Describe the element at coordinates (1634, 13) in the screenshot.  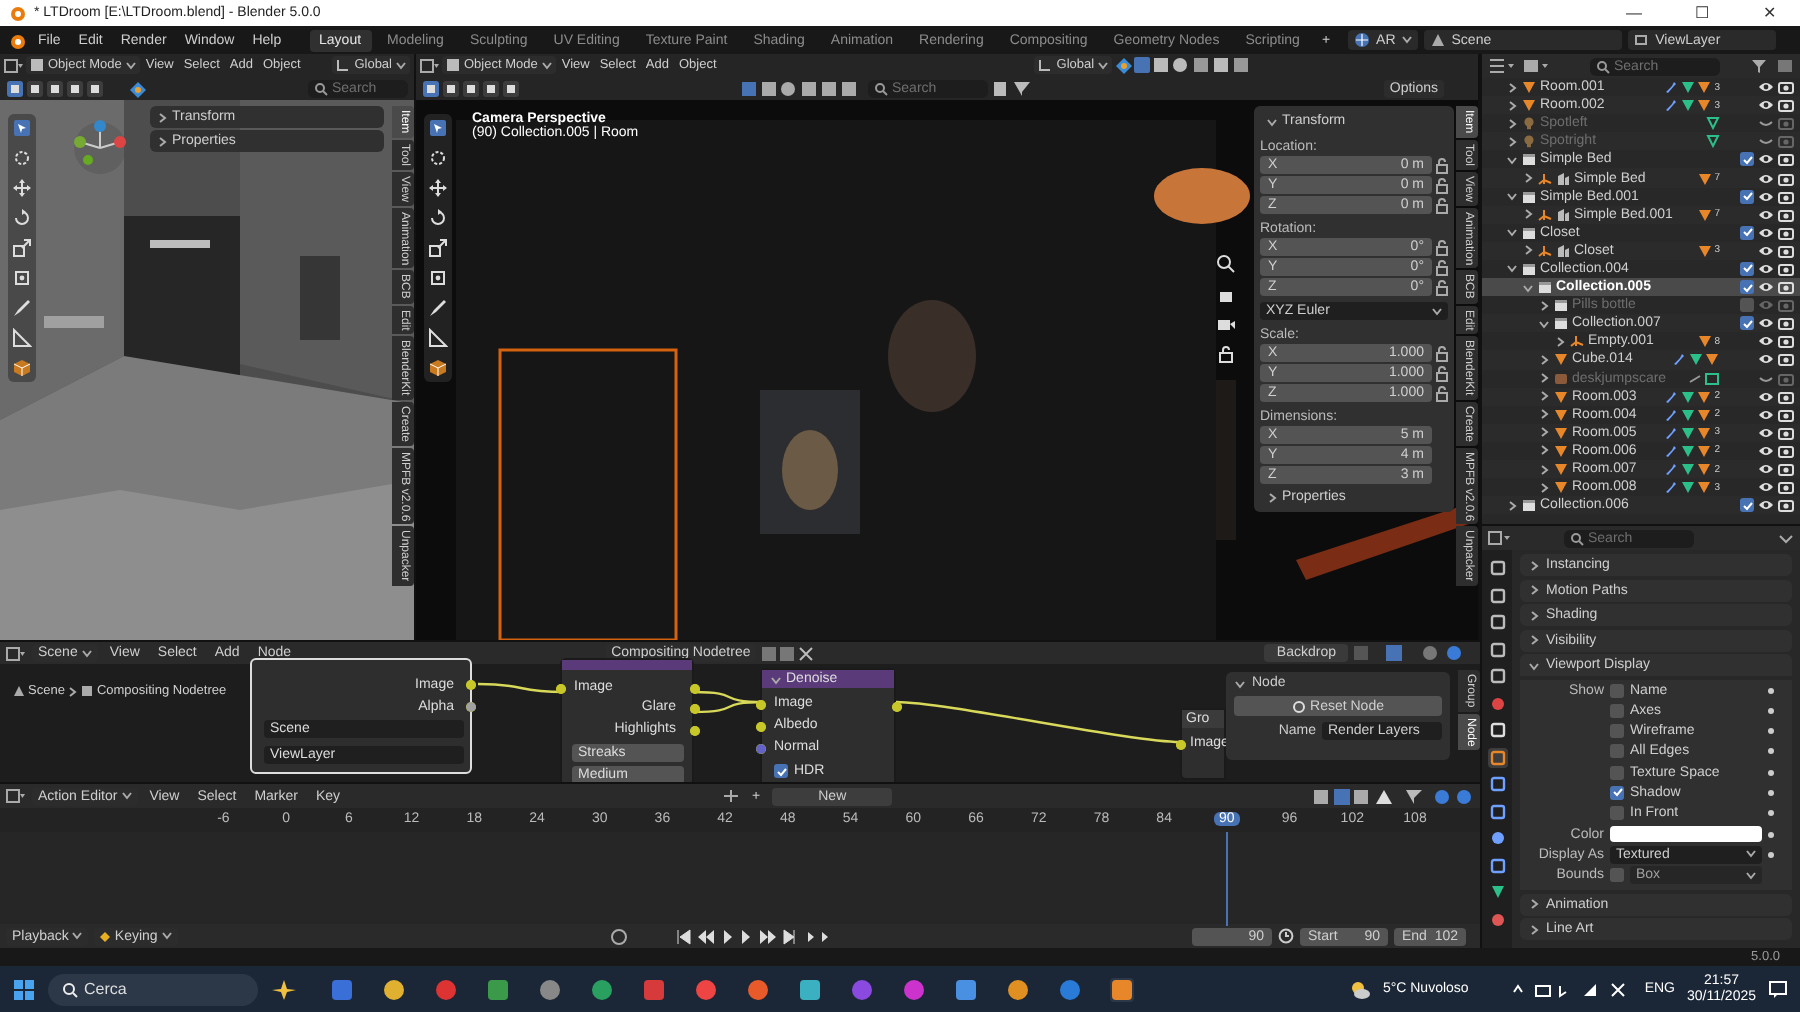
I see `minimize-button: —` at that location.